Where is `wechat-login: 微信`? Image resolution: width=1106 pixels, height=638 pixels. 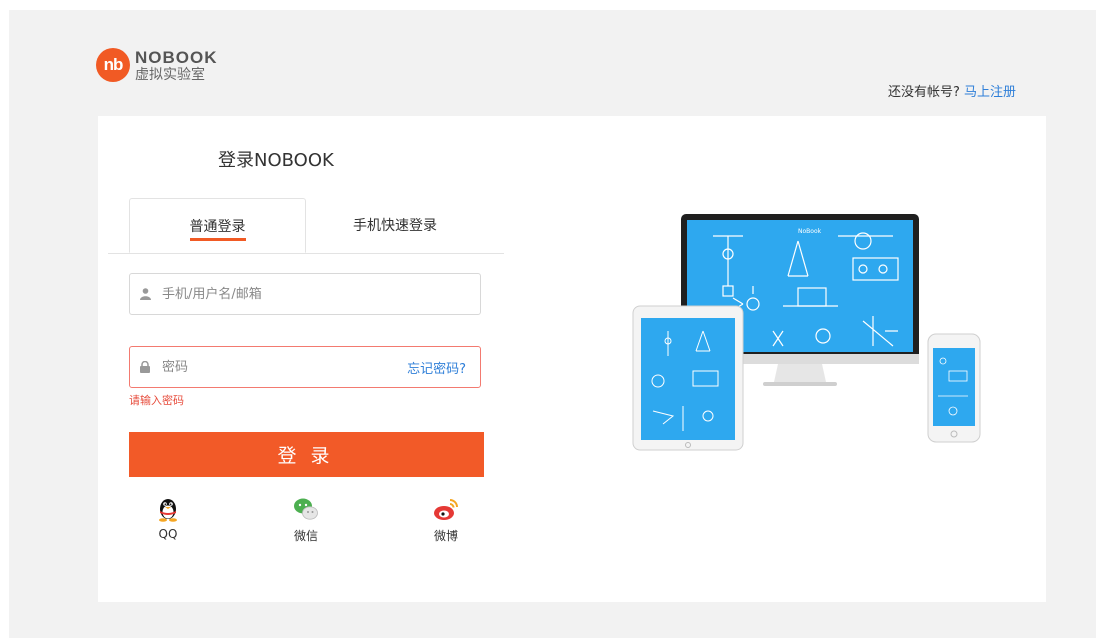 wechat-login: 微信 is located at coordinates (306, 520).